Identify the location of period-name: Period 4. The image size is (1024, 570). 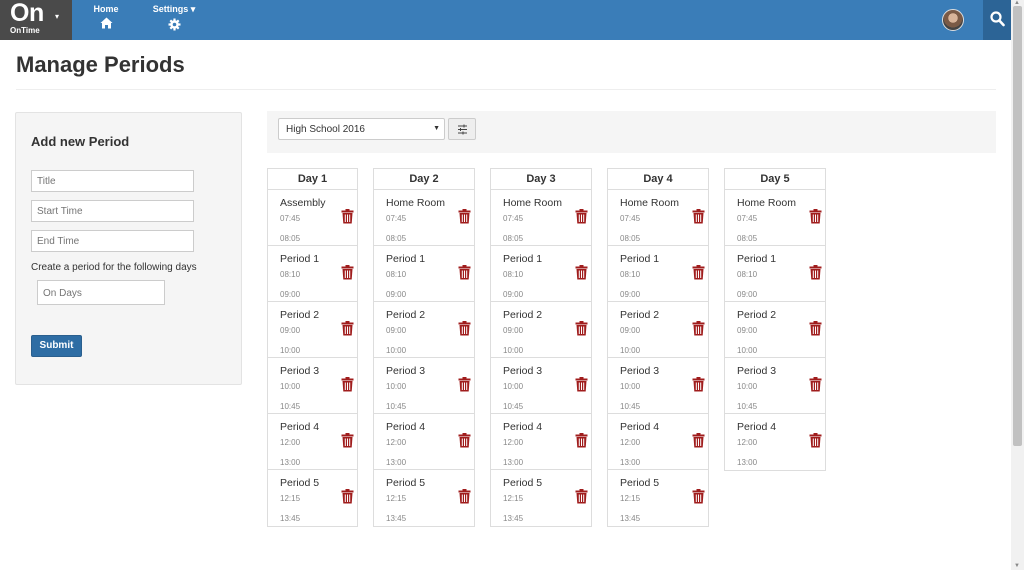
(523, 427).